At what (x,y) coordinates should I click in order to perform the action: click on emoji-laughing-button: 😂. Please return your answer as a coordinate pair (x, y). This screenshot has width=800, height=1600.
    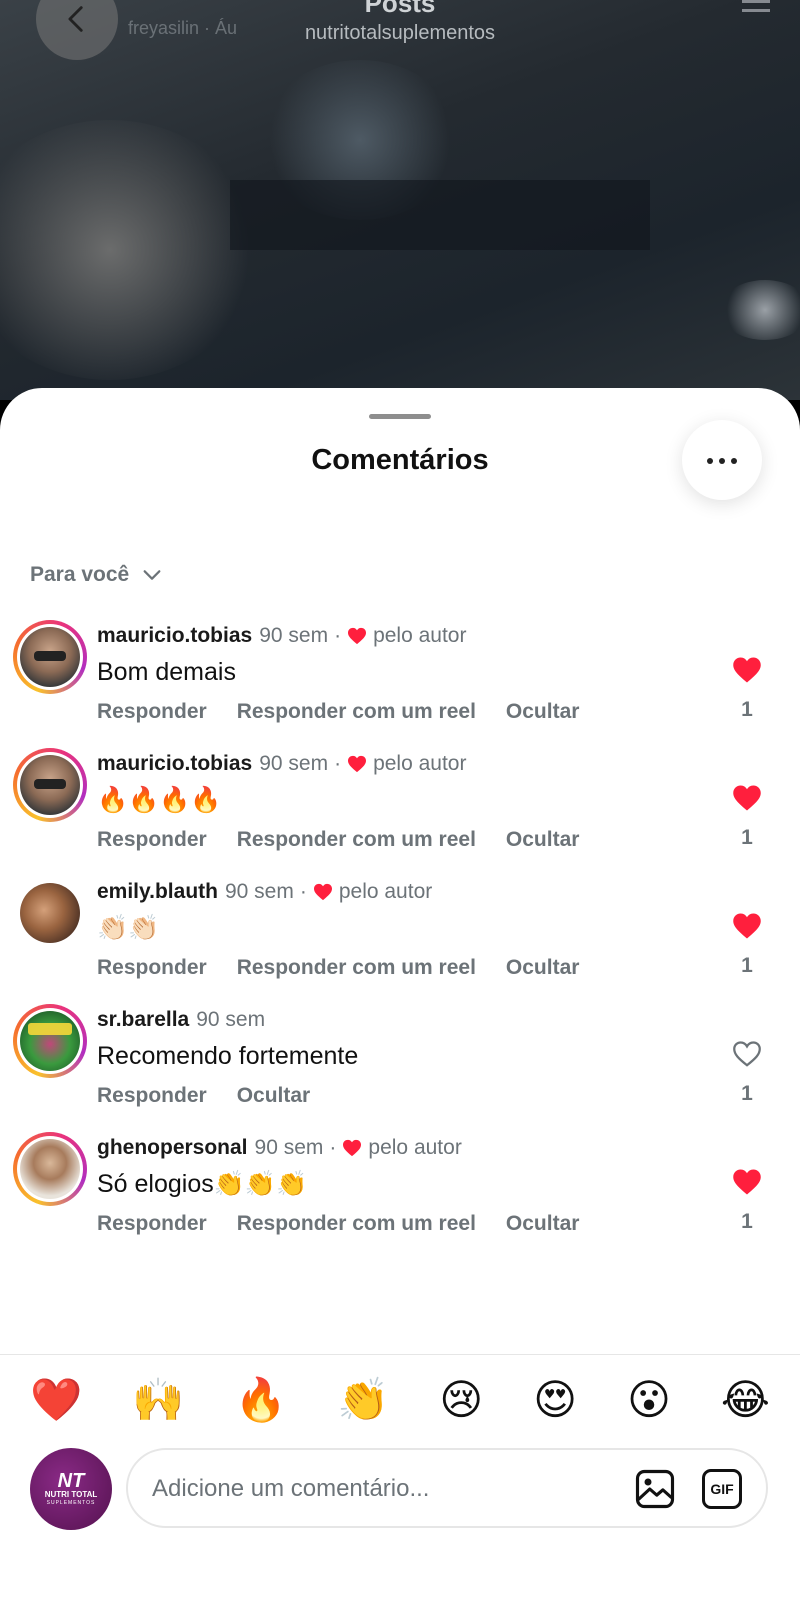
    Looking at the image, I should click on (745, 1400).